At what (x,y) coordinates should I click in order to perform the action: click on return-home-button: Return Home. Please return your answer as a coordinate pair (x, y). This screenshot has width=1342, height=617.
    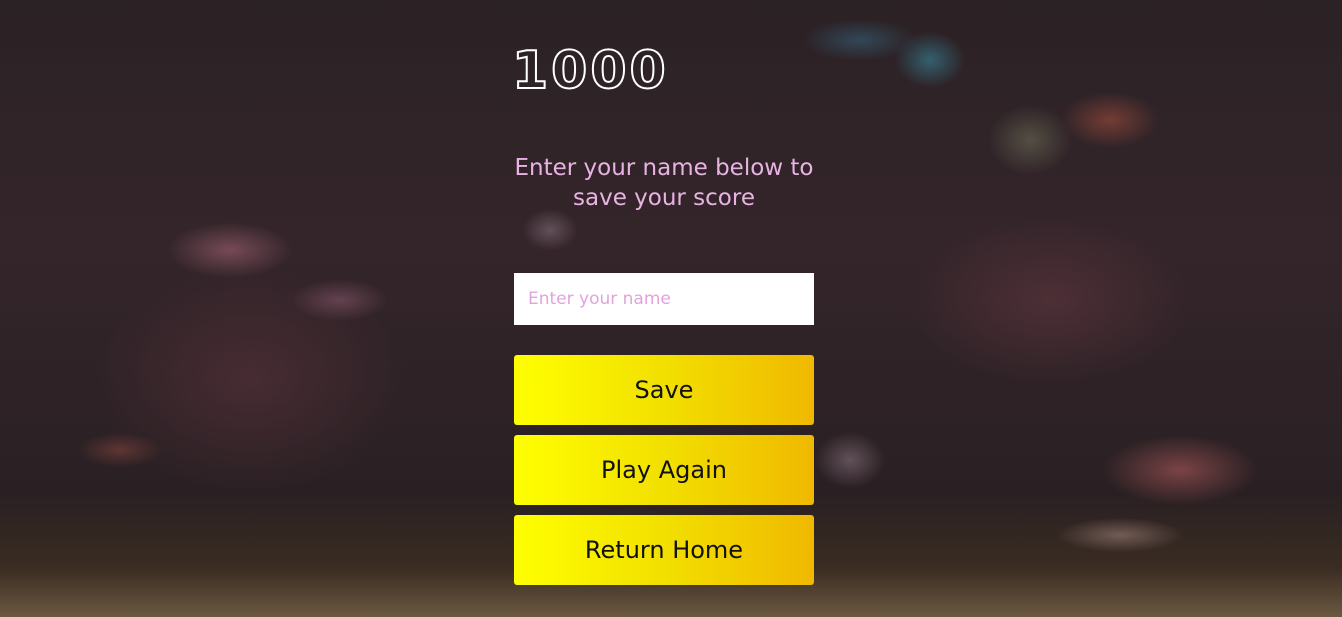
    Looking at the image, I should click on (664, 550).